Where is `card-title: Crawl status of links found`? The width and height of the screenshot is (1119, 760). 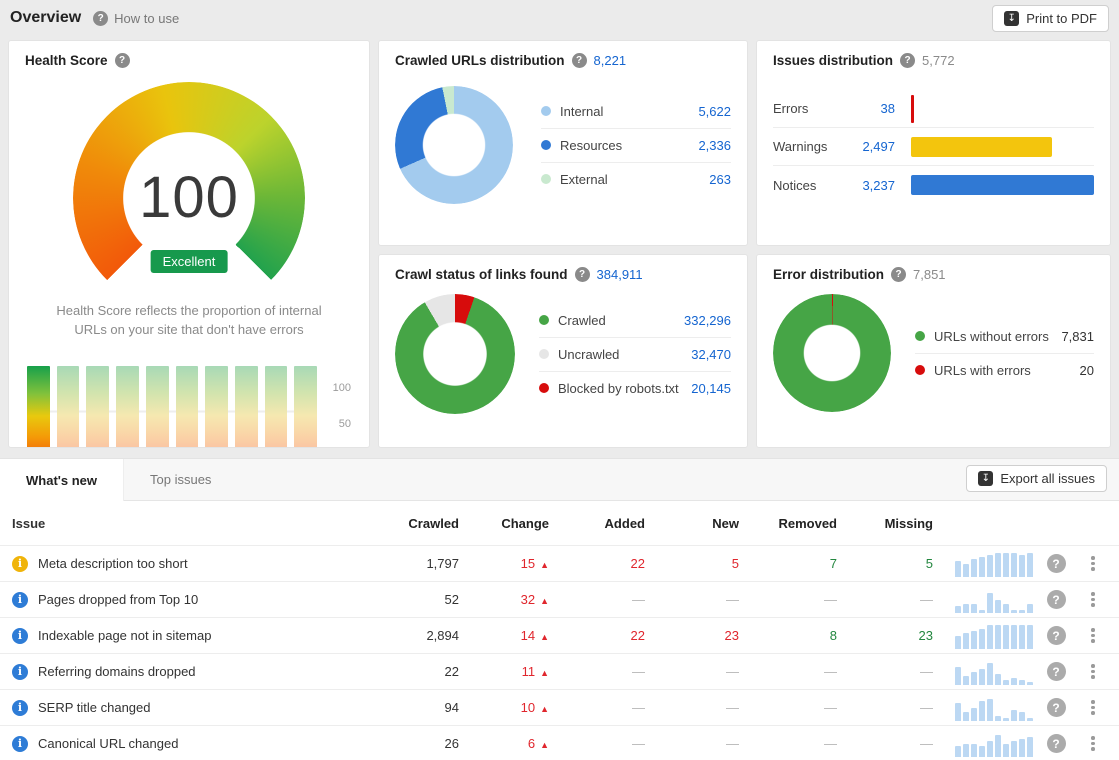
card-title: Crawl status of links found is located at coordinates (481, 274).